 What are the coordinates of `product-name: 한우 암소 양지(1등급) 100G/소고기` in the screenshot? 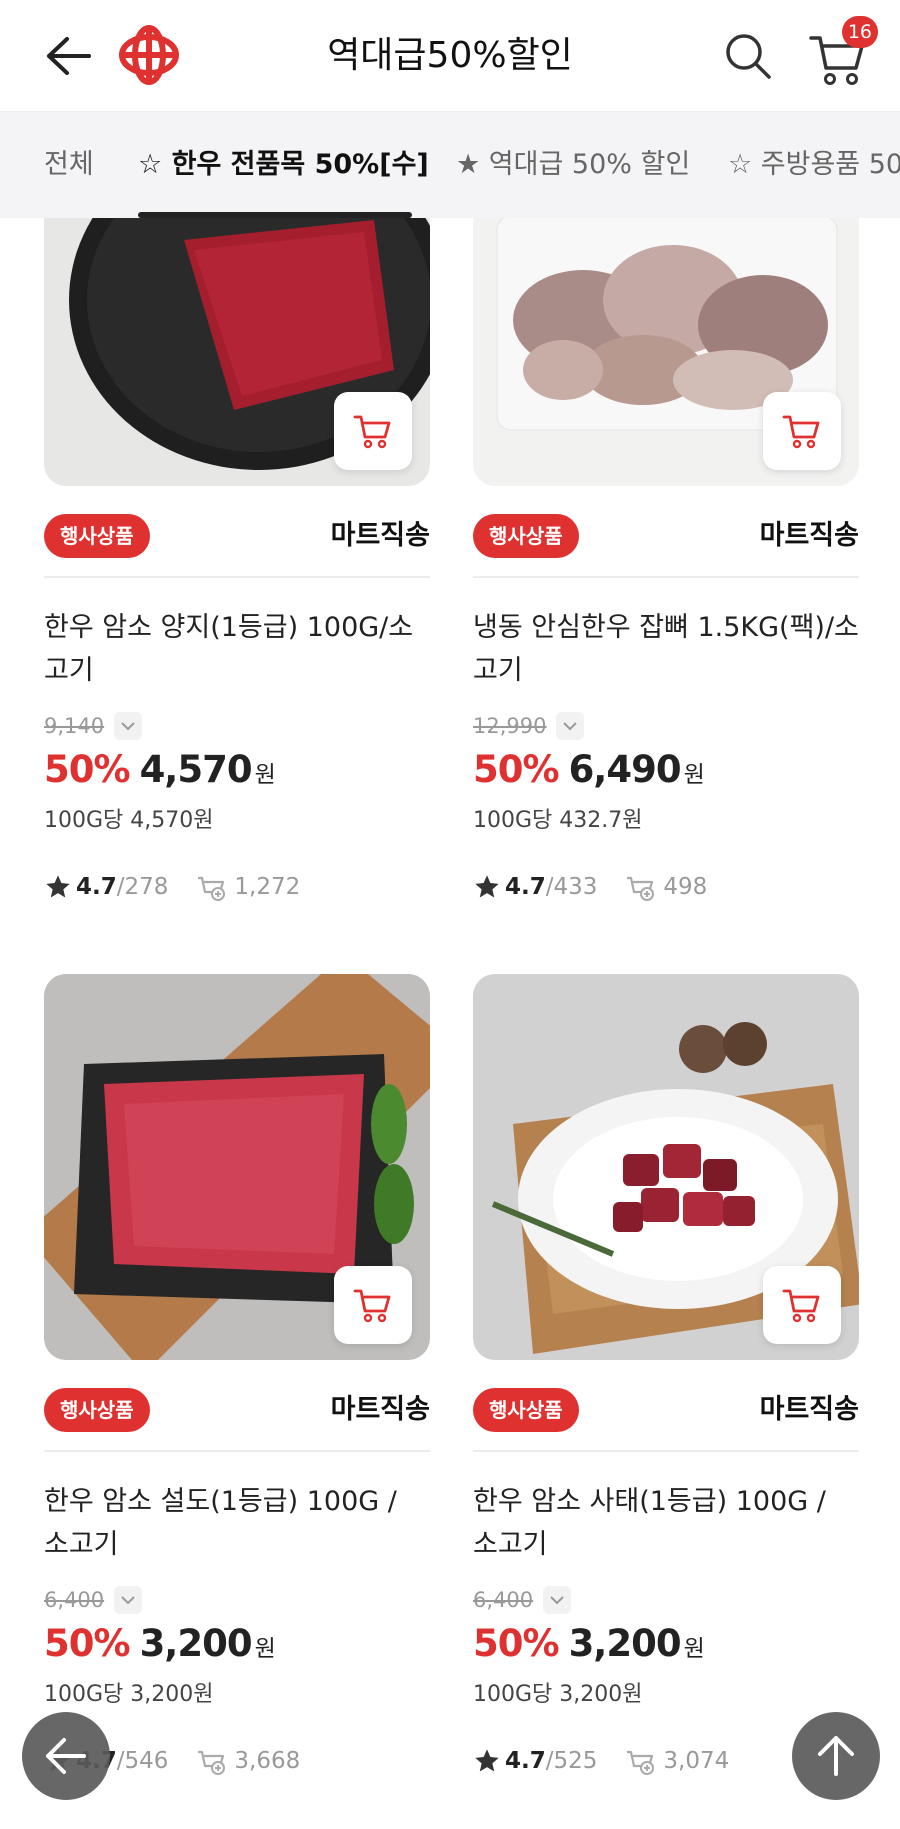 It's located at (237, 649).